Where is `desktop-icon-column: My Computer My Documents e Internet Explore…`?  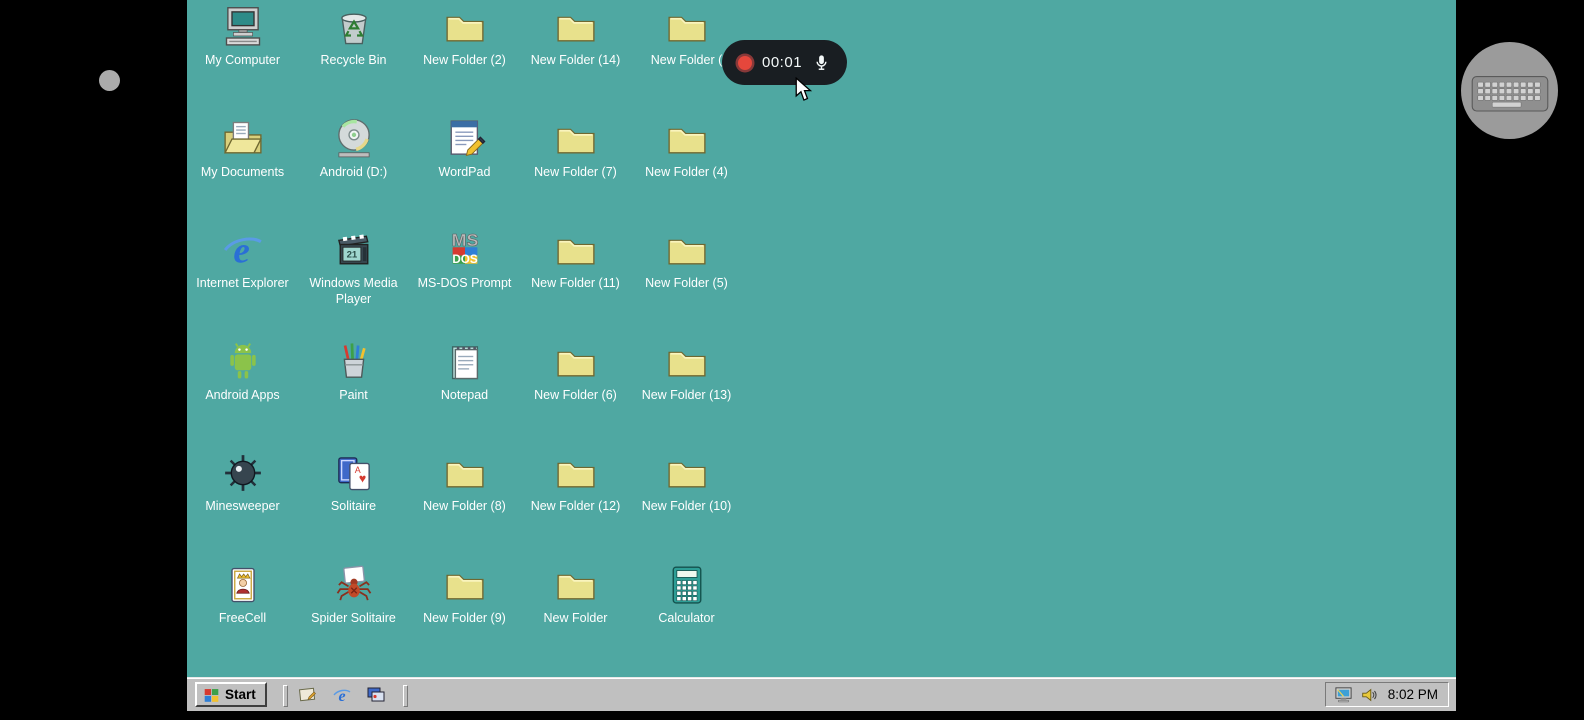 desktop-icon-column: My Computer My Documents e Internet Explore… is located at coordinates (242, 334).